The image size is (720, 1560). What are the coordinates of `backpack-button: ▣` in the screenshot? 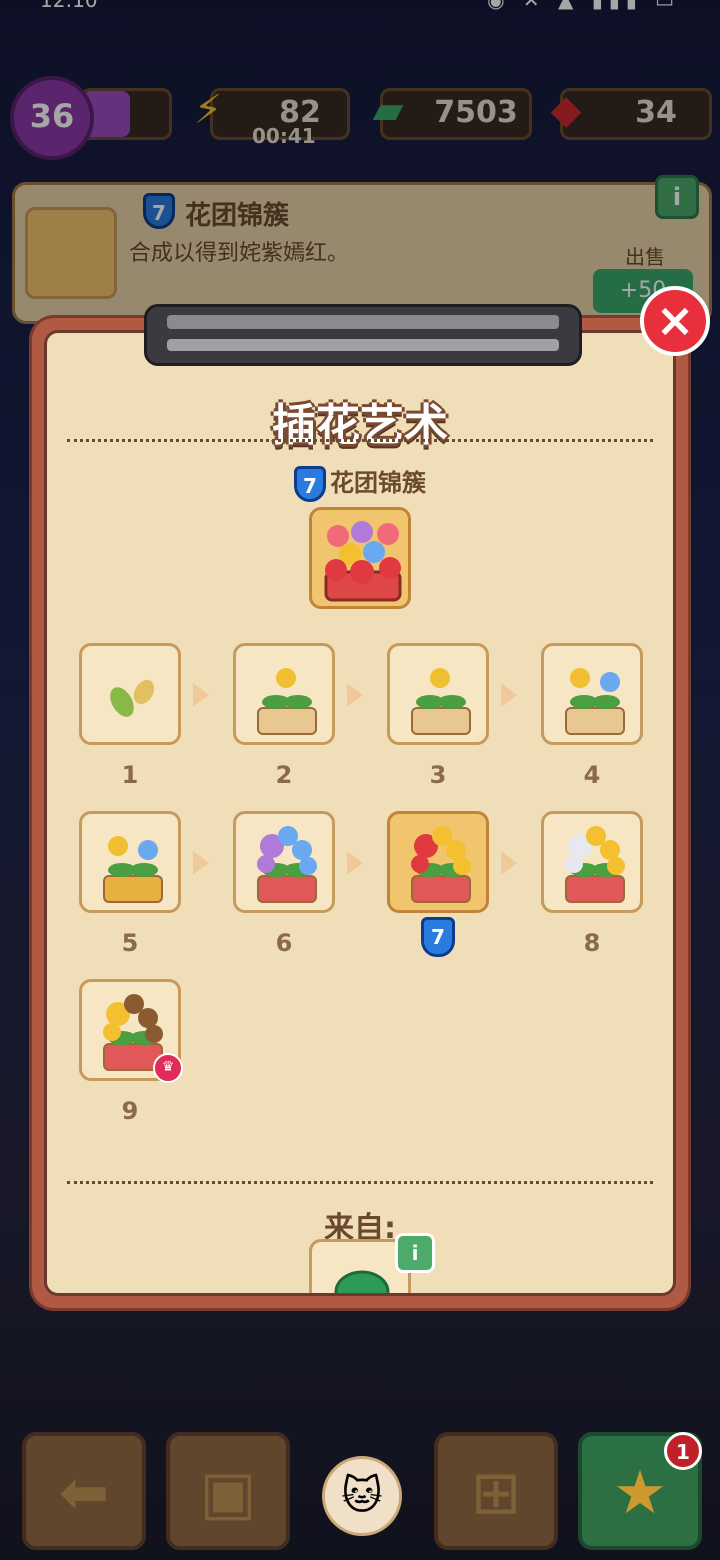 It's located at (228, 1491).